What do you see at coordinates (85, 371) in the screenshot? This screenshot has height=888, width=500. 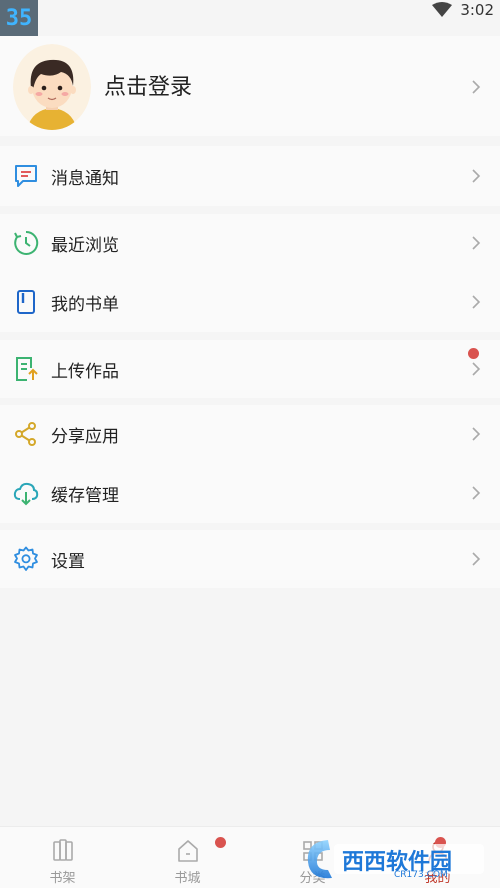 I see `menu-item-label: 上传作品` at bounding box center [85, 371].